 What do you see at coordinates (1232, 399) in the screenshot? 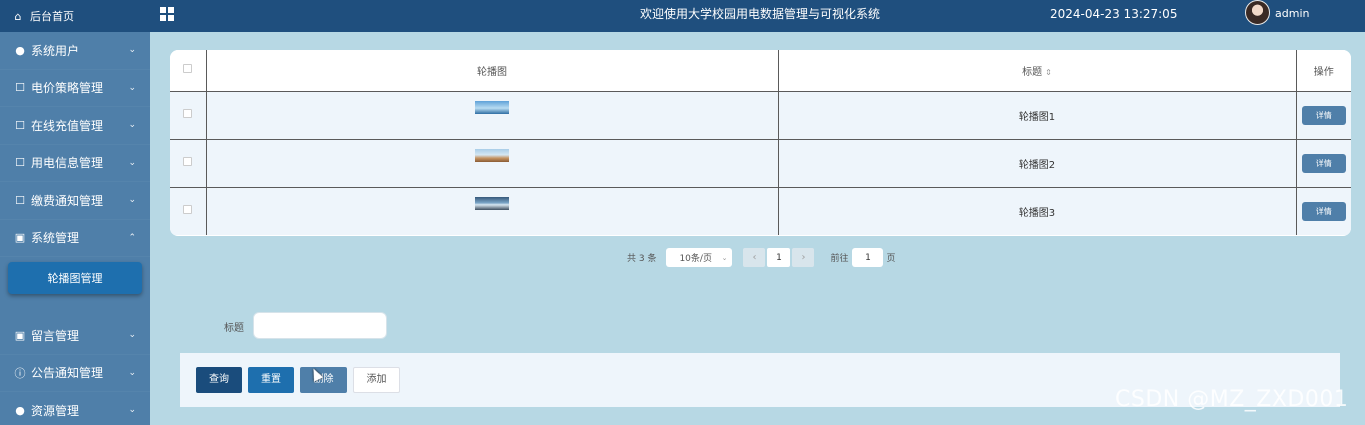
I see `watermark: CSDN @MZ_ZXD001` at bounding box center [1232, 399].